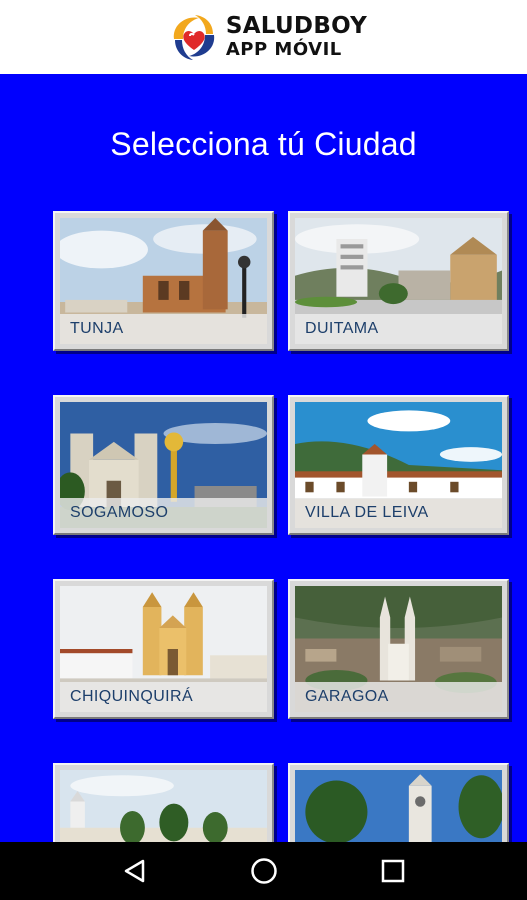  I want to click on city-label: SOGAMOSO, so click(163, 513).